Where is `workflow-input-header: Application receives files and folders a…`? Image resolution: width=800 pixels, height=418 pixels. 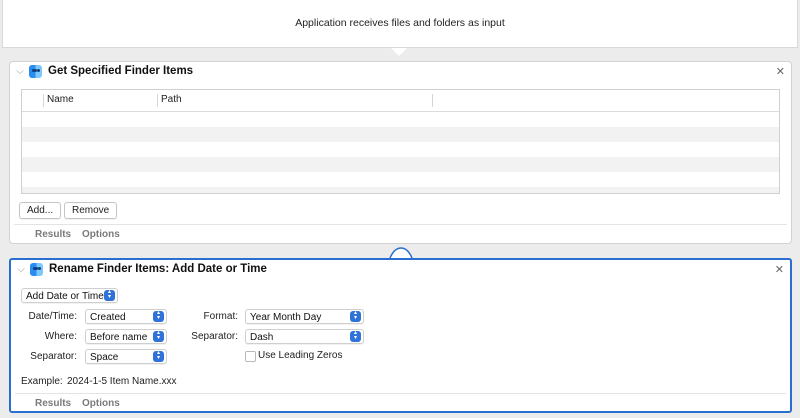
workflow-input-header: Application receives files and folders a… is located at coordinates (400, 24).